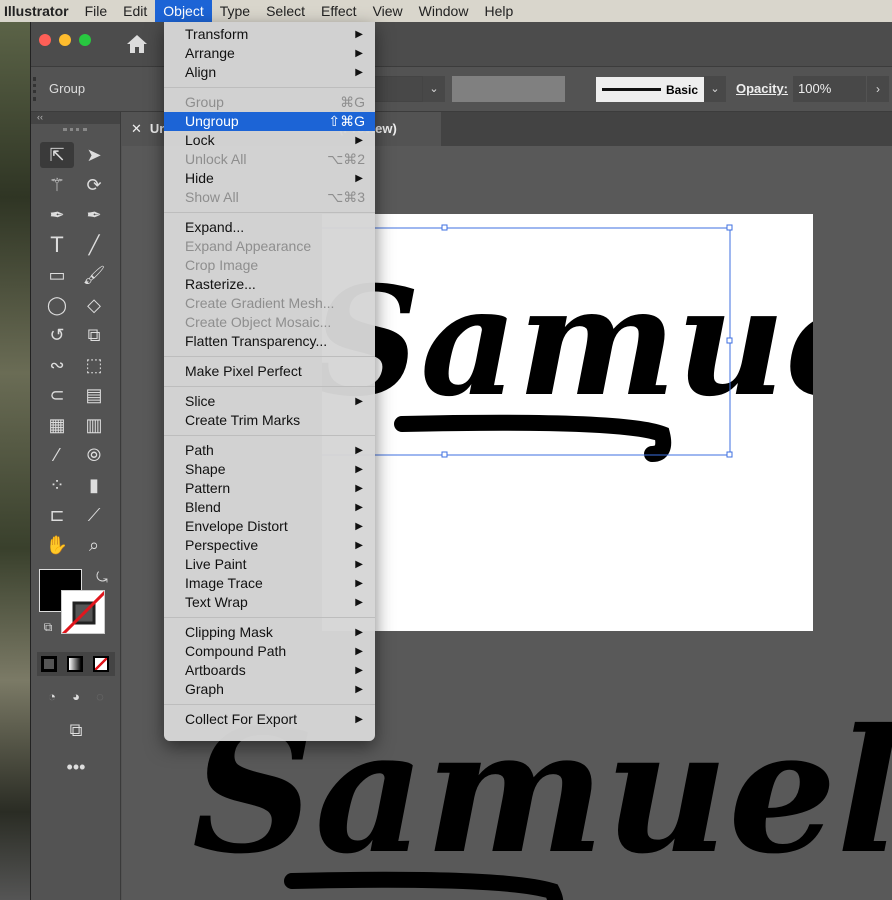 This screenshot has height=900, width=892. Describe the element at coordinates (269, 651) in the screenshot. I see `menu-item-compound-path: Compound Path ▶` at that location.